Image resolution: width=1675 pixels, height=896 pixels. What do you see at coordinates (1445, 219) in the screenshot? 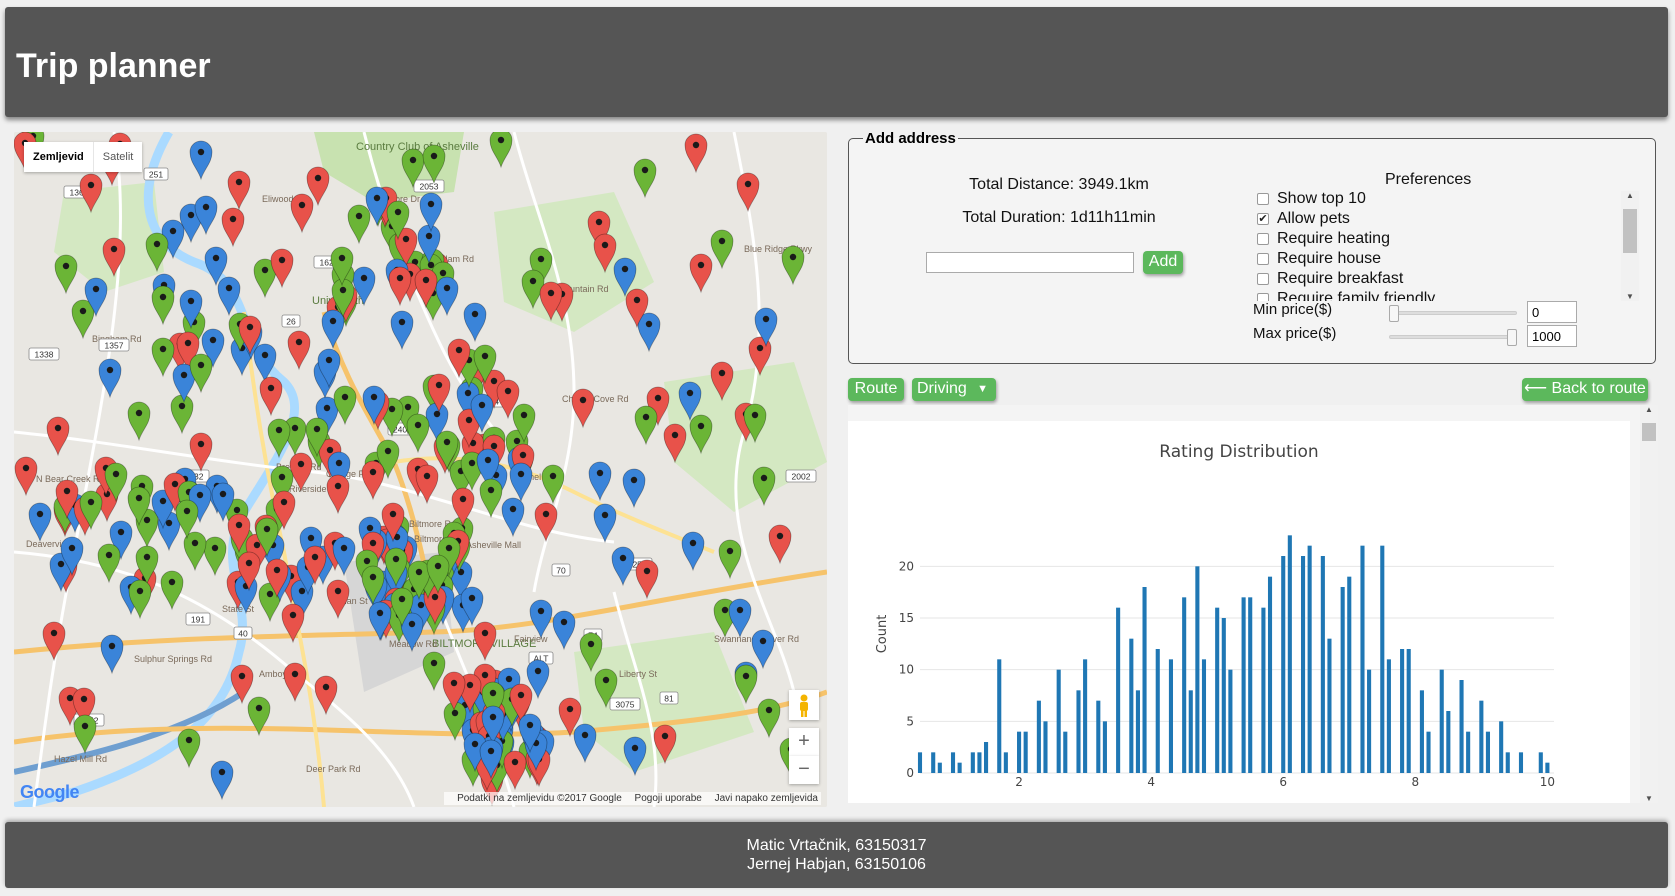
I see `pref-allow-pets: ✔ Allow pets` at bounding box center [1445, 219].